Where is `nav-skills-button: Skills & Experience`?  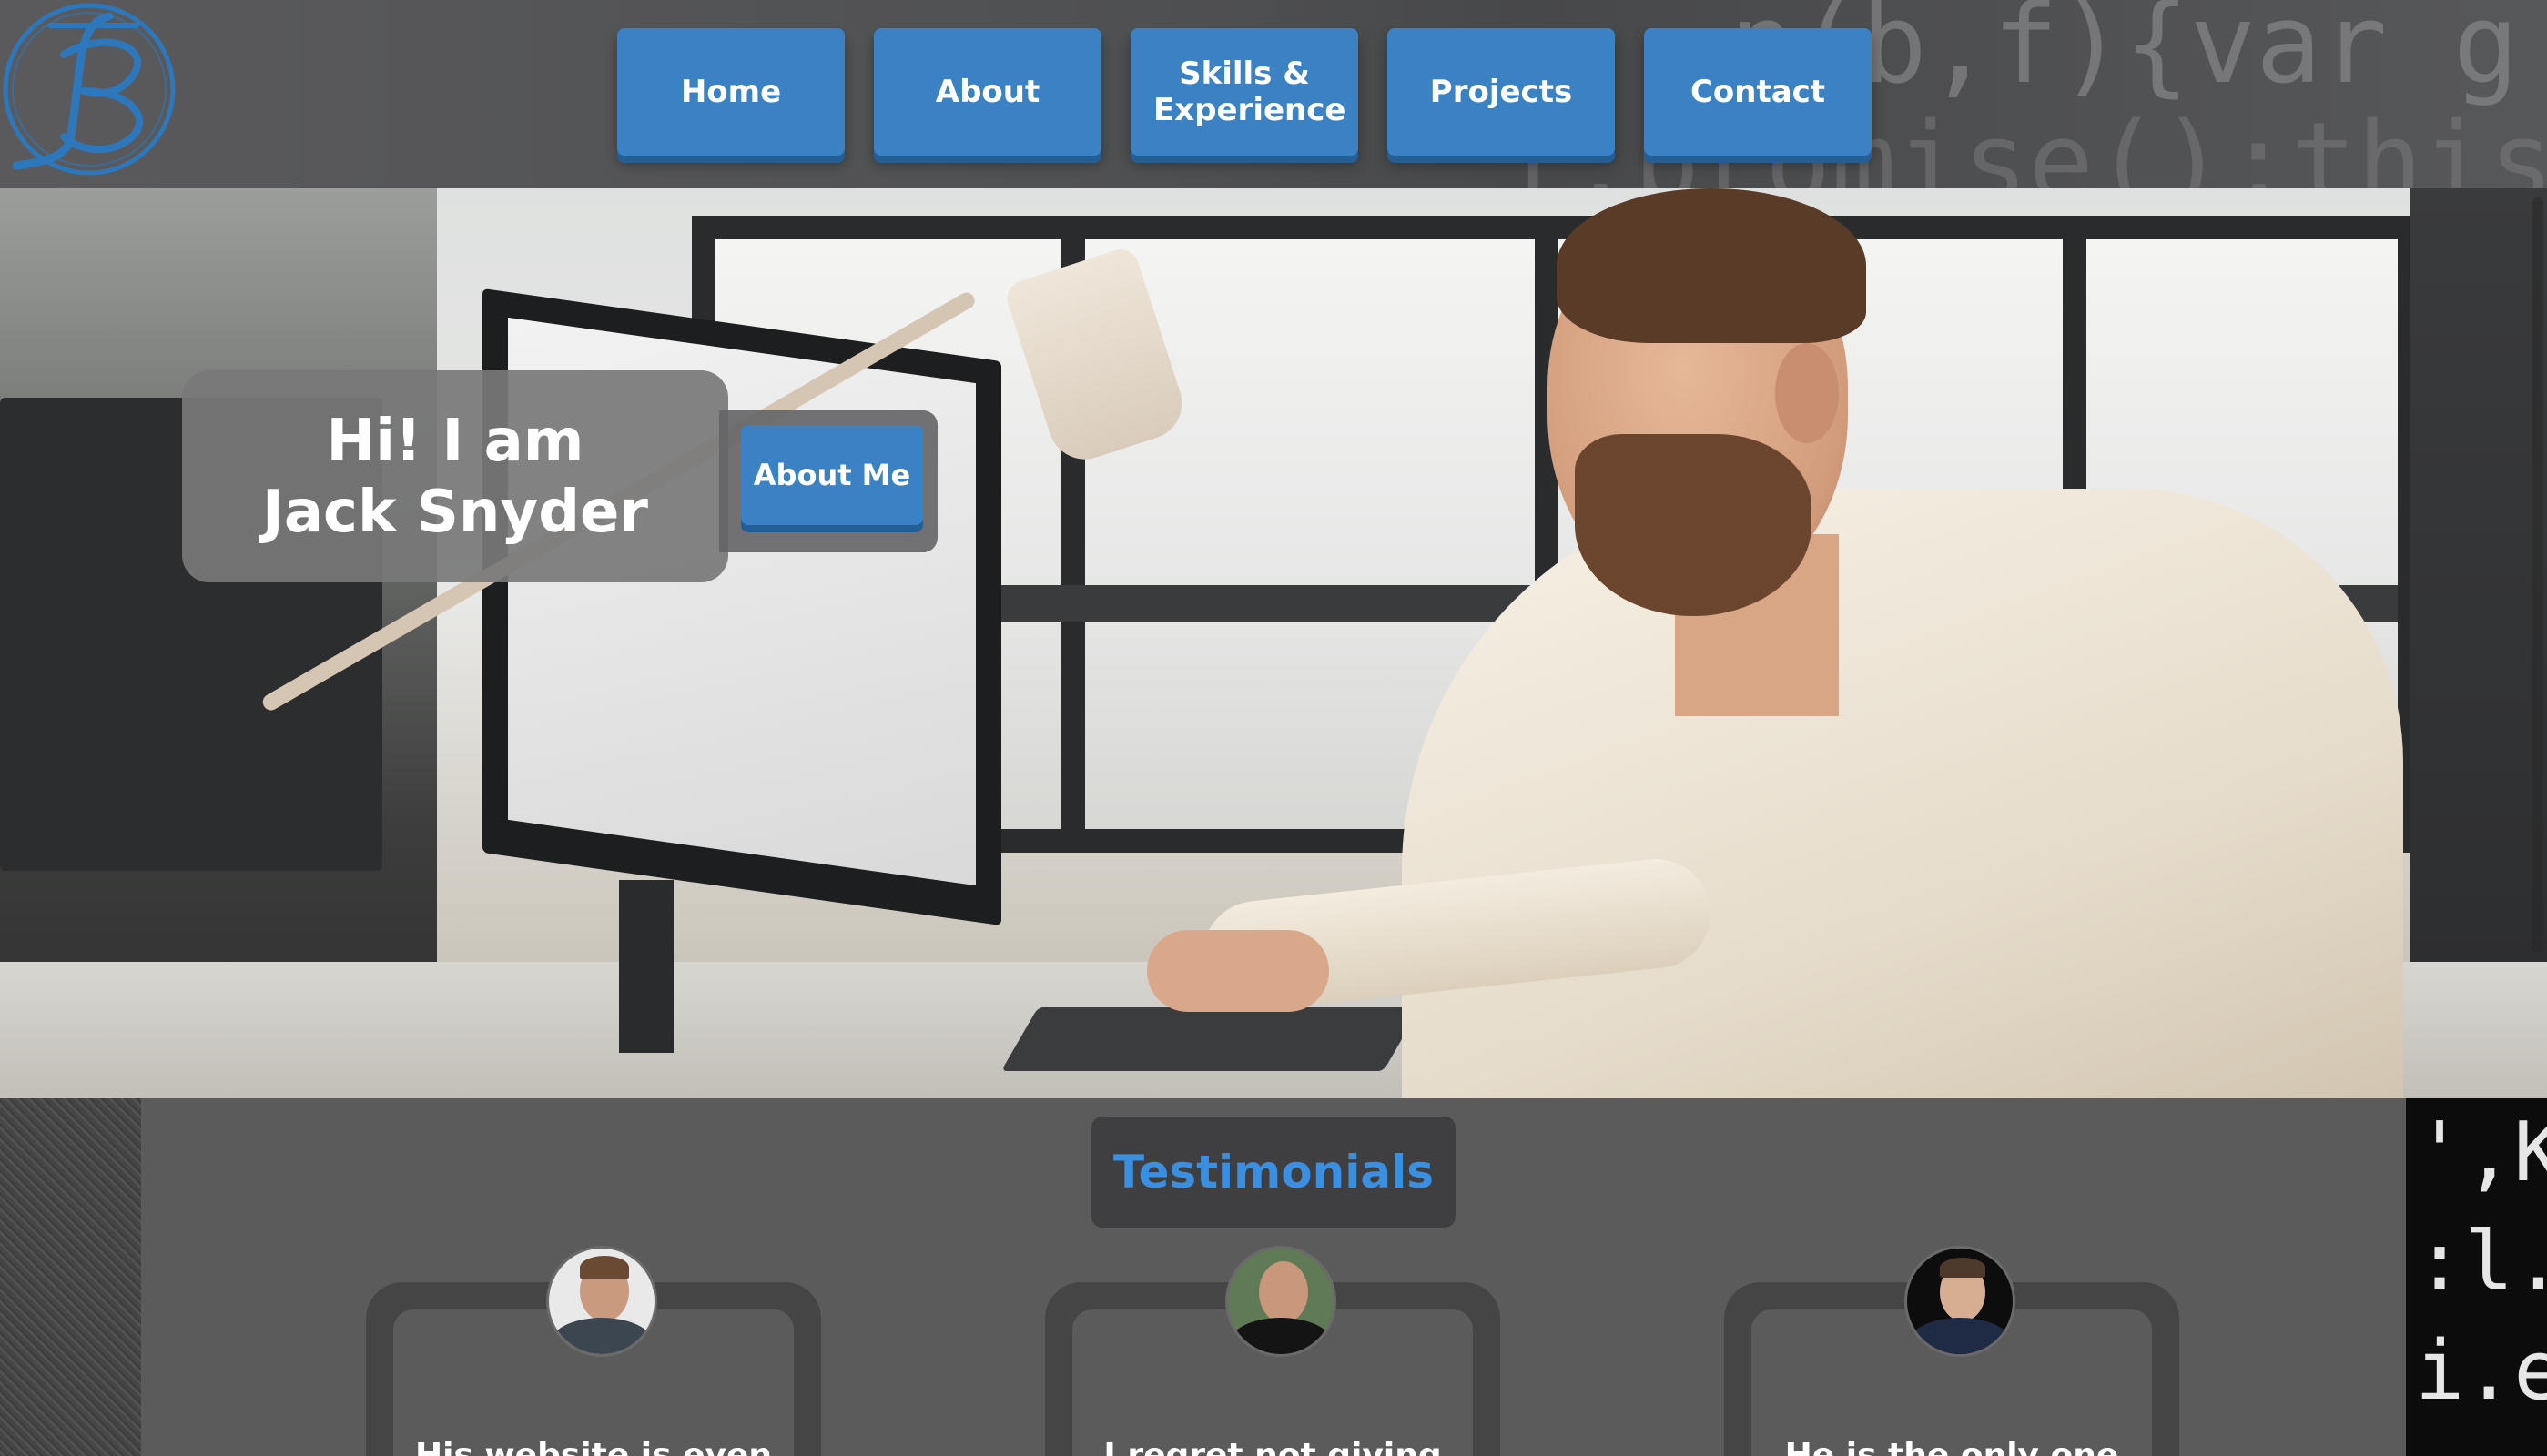 nav-skills-button: Skills & Experience is located at coordinates (1245, 92).